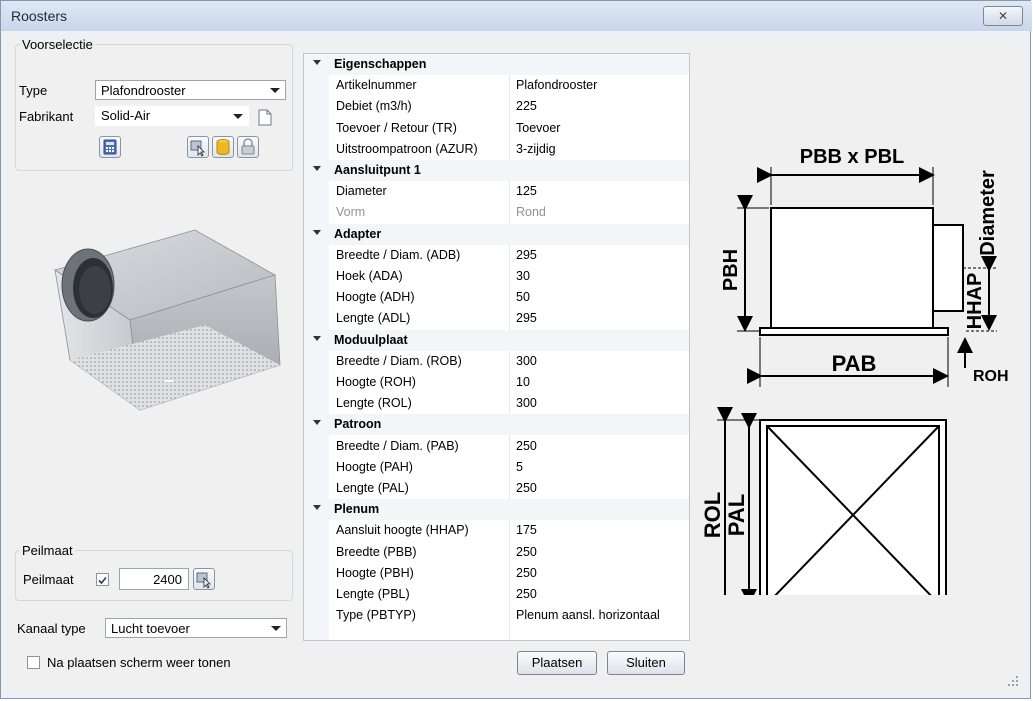  I want to click on grid-property-row: Type (PBTYP) Plenum aansl. horizontaal, so click(496, 615).